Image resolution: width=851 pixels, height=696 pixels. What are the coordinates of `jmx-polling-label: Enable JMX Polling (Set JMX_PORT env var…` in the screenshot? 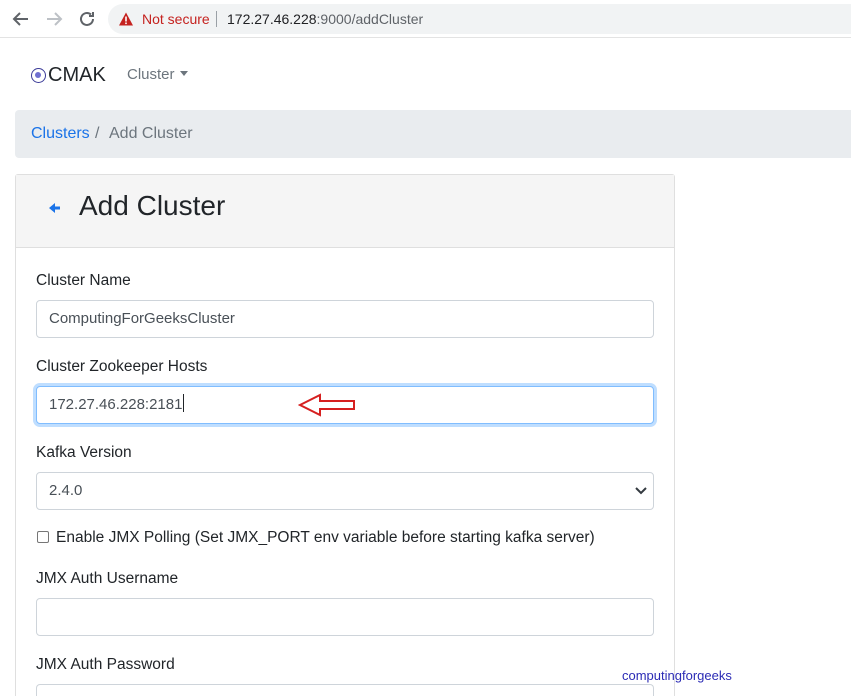 It's located at (325, 538).